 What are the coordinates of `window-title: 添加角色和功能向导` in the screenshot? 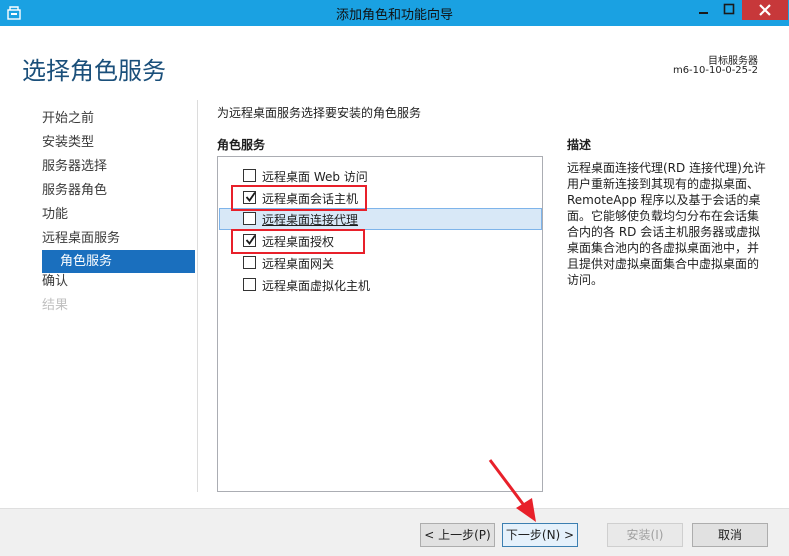 It's located at (394, 15).